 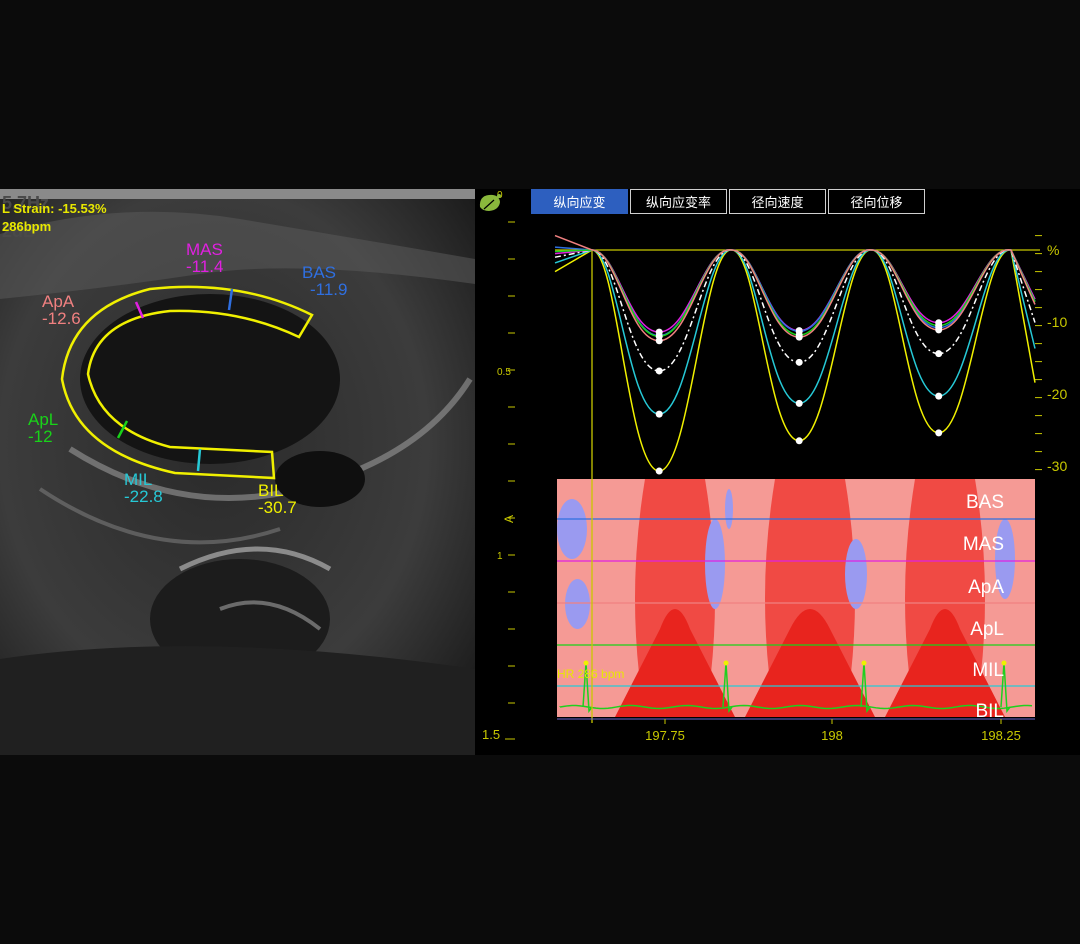 I want to click on left-scale-label: 1.5, so click(x=491, y=734).